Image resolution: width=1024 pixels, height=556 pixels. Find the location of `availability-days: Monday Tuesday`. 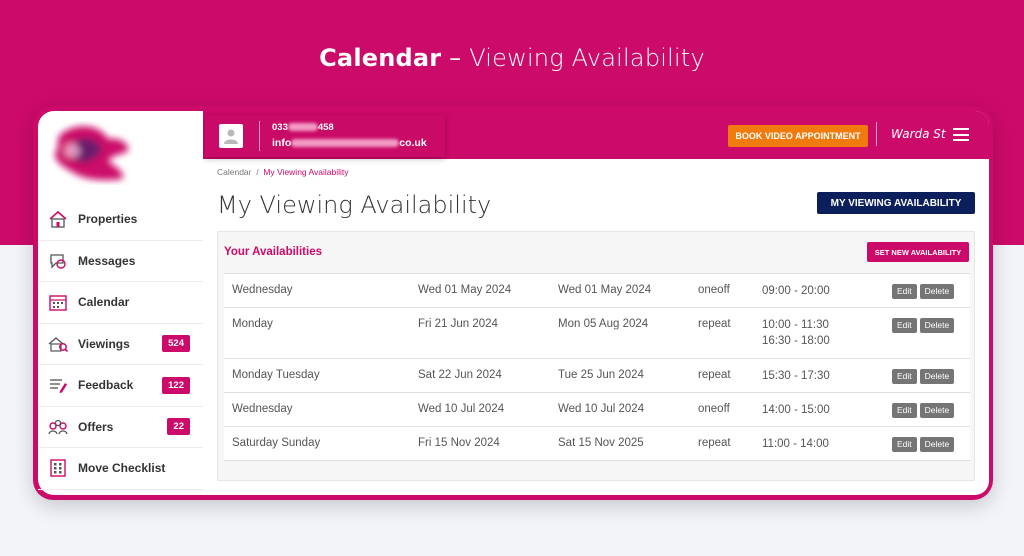

availability-days: Monday Tuesday is located at coordinates (276, 375).